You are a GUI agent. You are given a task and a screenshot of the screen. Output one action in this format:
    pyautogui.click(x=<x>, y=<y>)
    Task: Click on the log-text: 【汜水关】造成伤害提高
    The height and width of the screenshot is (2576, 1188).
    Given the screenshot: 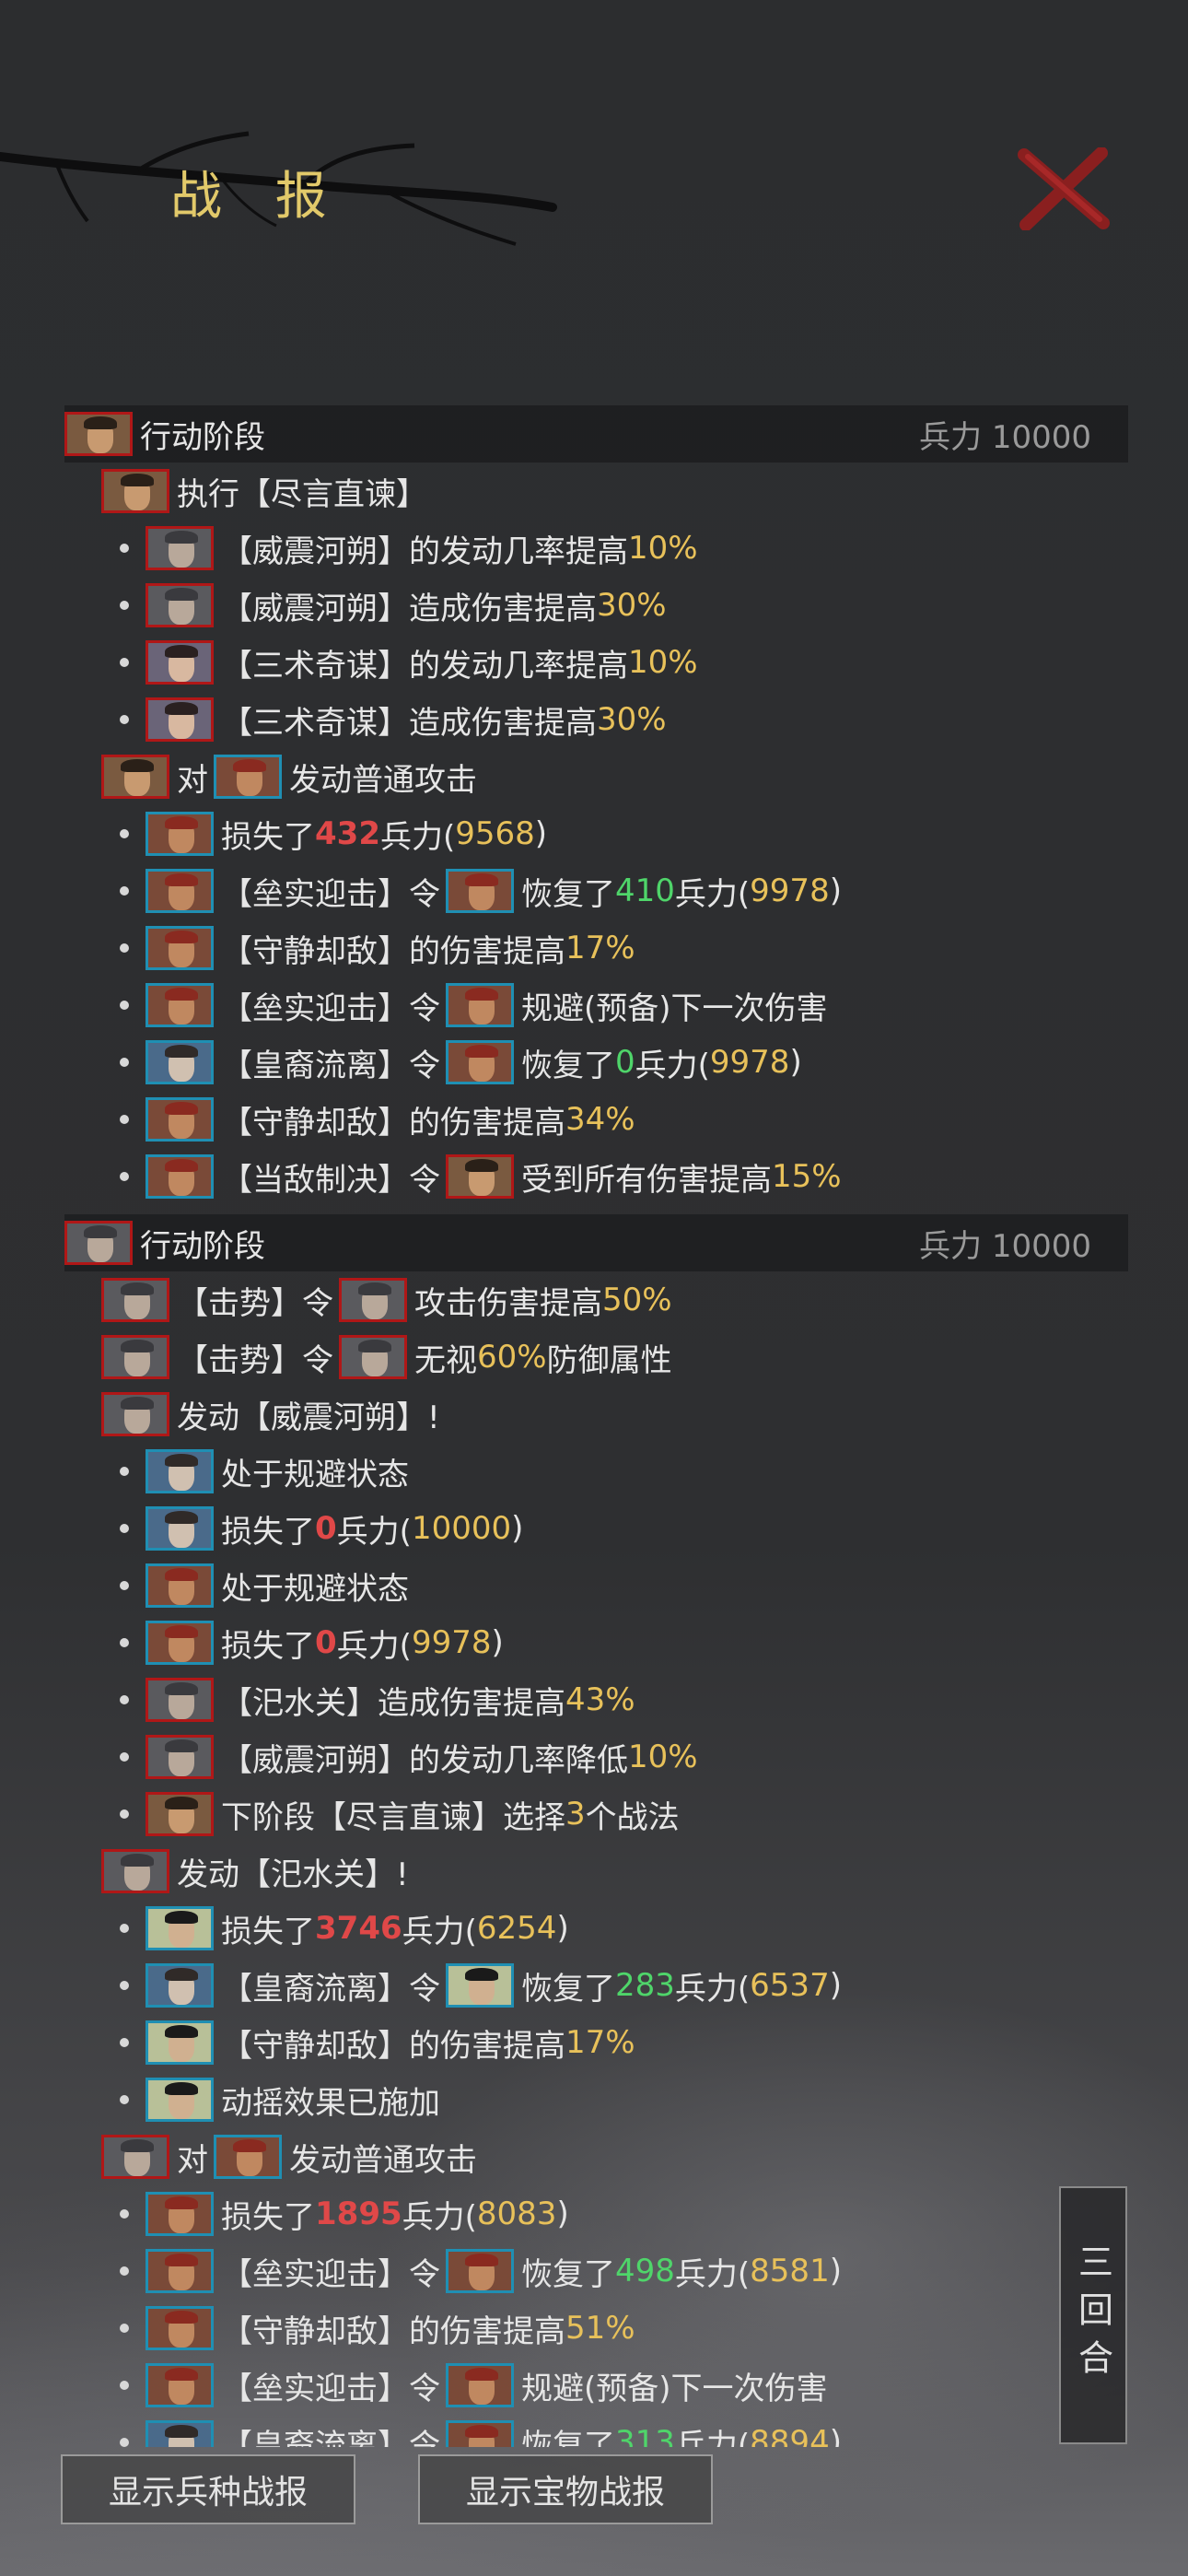 What is the action you would take?
    pyautogui.click(x=393, y=1703)
    